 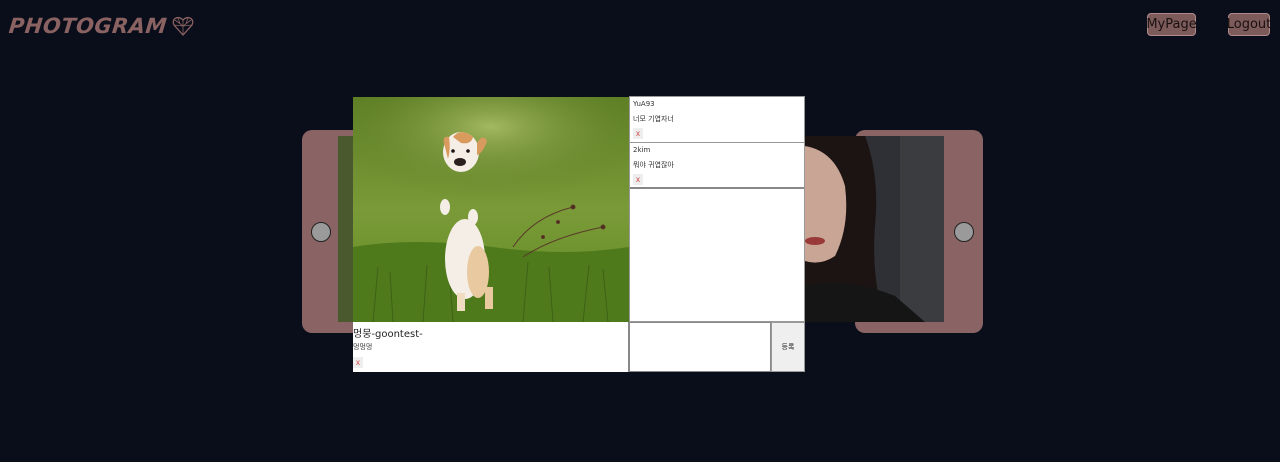 What do you see at coordinates (717, 120) in the screenshot?
I see `comment-item: YuA93 너모 기엽자너 x` at bounding box center [717, 120].